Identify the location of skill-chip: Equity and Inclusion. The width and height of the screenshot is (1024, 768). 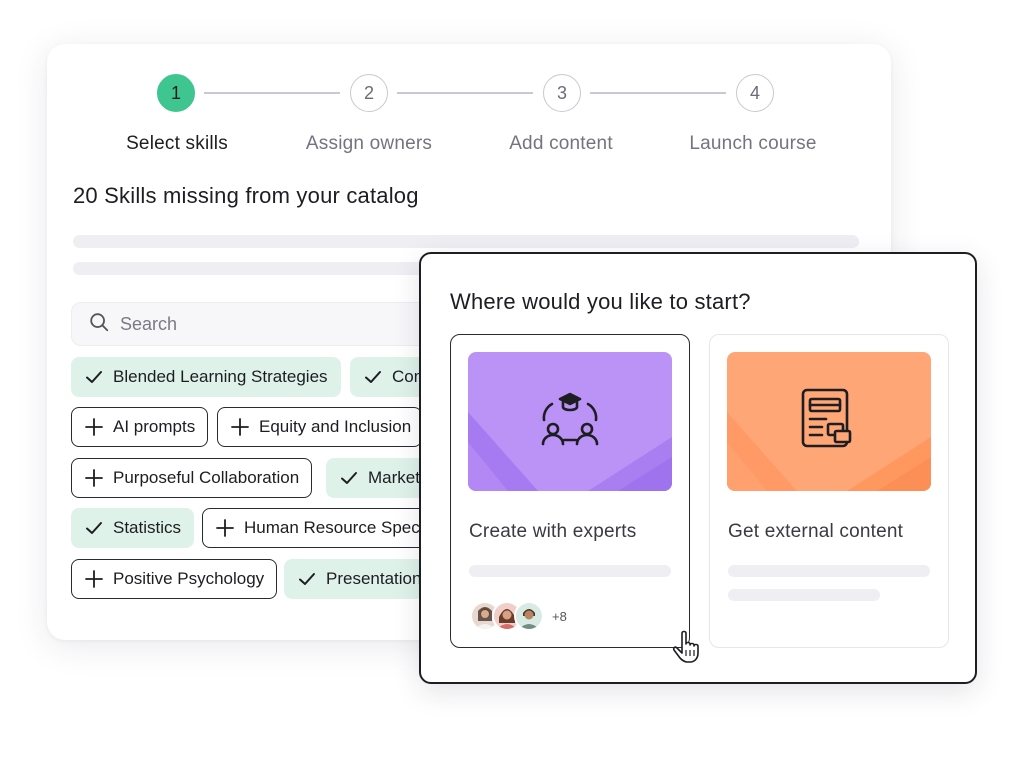
(319, 427).